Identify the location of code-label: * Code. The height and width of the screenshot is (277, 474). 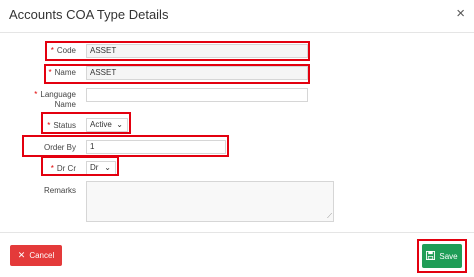
(63, 50).